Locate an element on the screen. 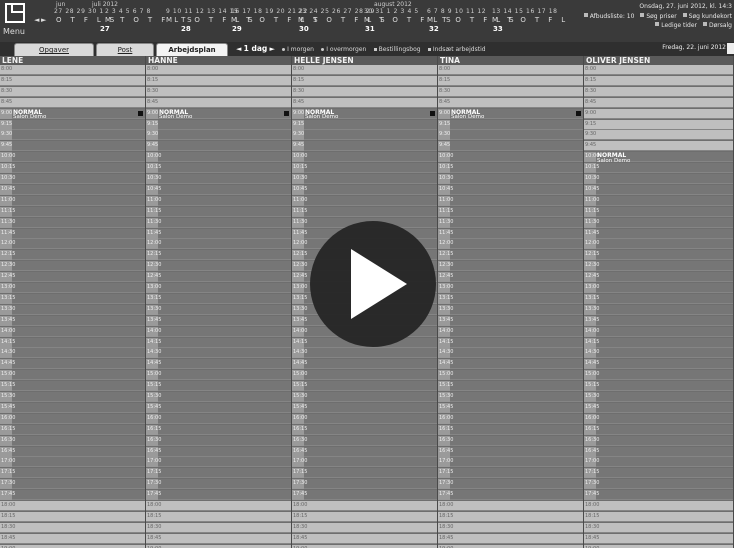 The width and height of the screenshot is (734, 548). time-slot: 13:30 is located at coordinates (72, 309).